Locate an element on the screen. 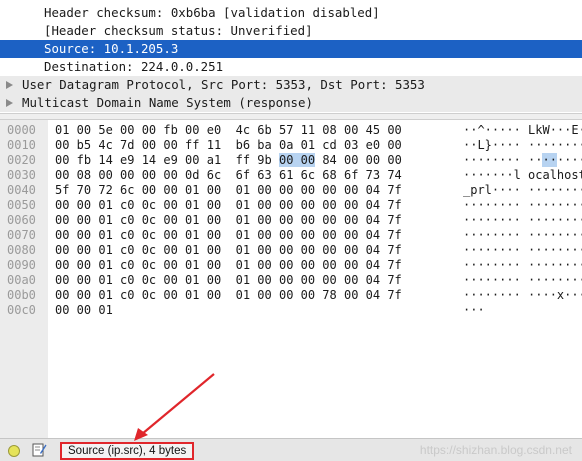 The image size is (582, 461). offset: 0090 is located at coordinates (21, 265).